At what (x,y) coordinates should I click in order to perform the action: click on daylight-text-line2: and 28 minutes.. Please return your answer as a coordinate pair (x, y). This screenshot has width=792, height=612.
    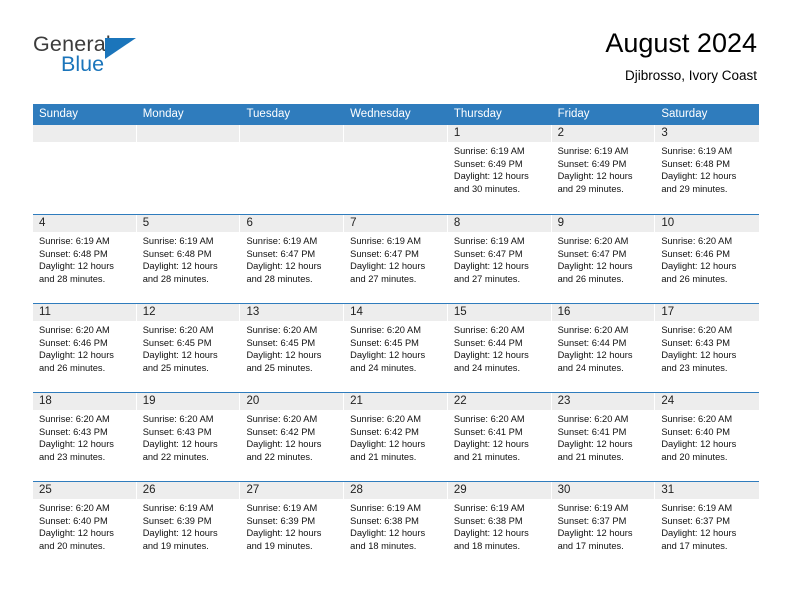
    Looking at the image, I should click on (72, 278).